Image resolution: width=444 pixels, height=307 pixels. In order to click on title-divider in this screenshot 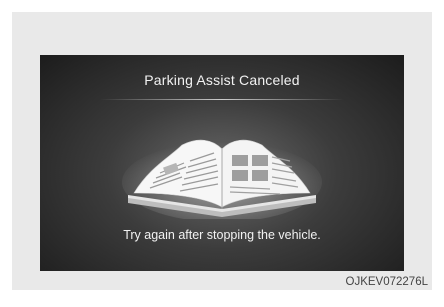, I will do `click(222, 99)`.